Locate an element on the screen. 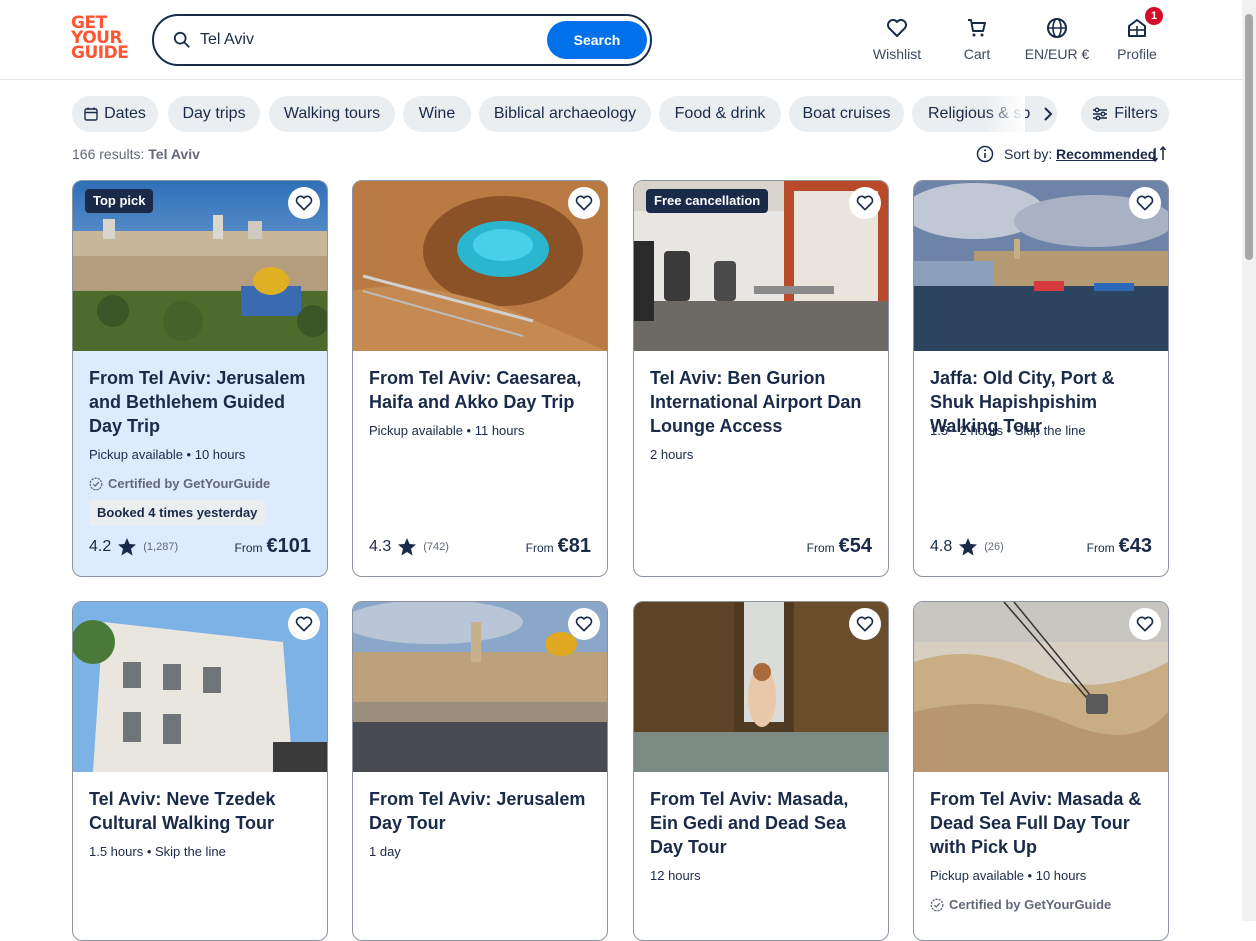 Image resolution: width=1256 pixels, height=941 pixels. price: From €81 is located at coordinates (558, 546).